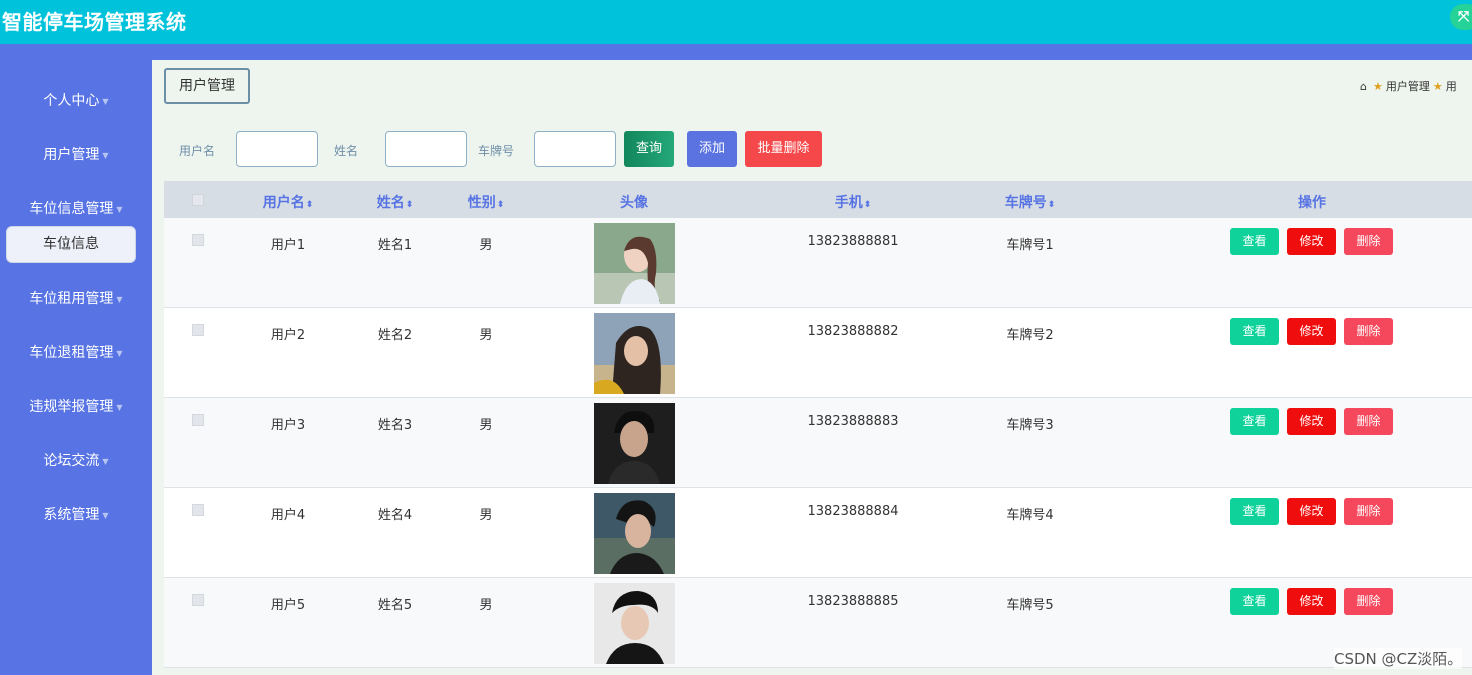 This screenshot has height=675, width=1472. Describe the element at coordinates (71, 515) in the screenshot. I see `sidebar-item-label: 系统管理` at that location.